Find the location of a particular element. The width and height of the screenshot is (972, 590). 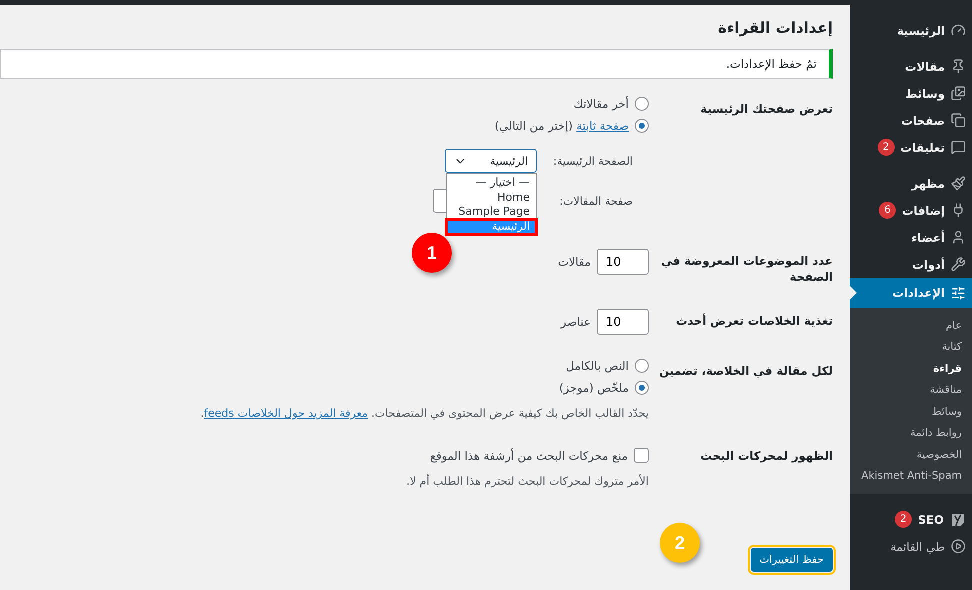

sidebar-item: الإعدادات is located at coordinates (911, 293).